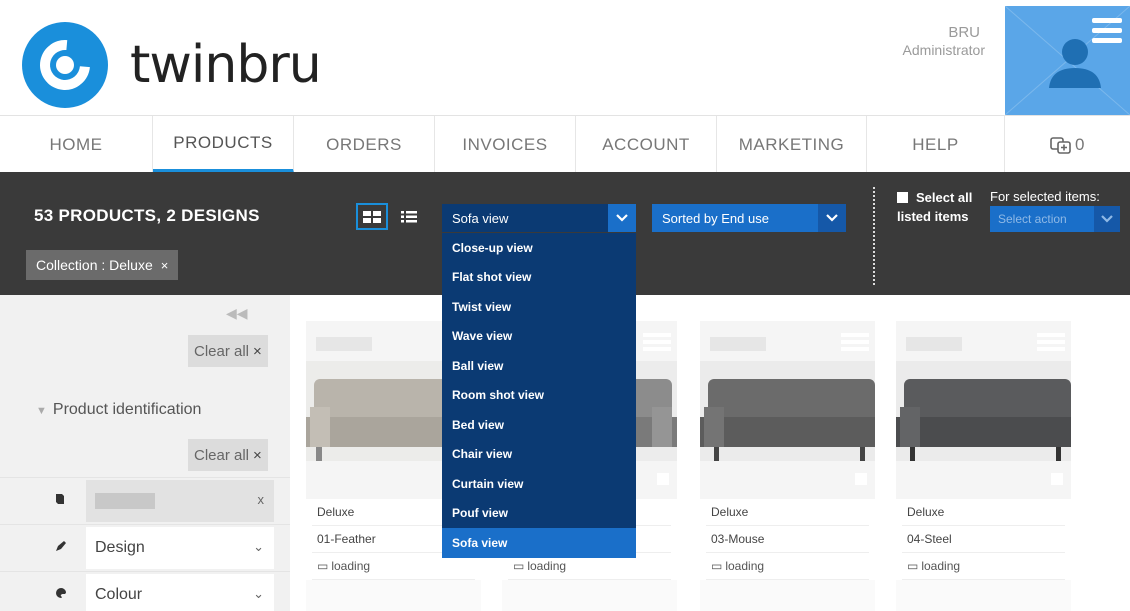  I want to click on cart-icon, so click(1060, 145).